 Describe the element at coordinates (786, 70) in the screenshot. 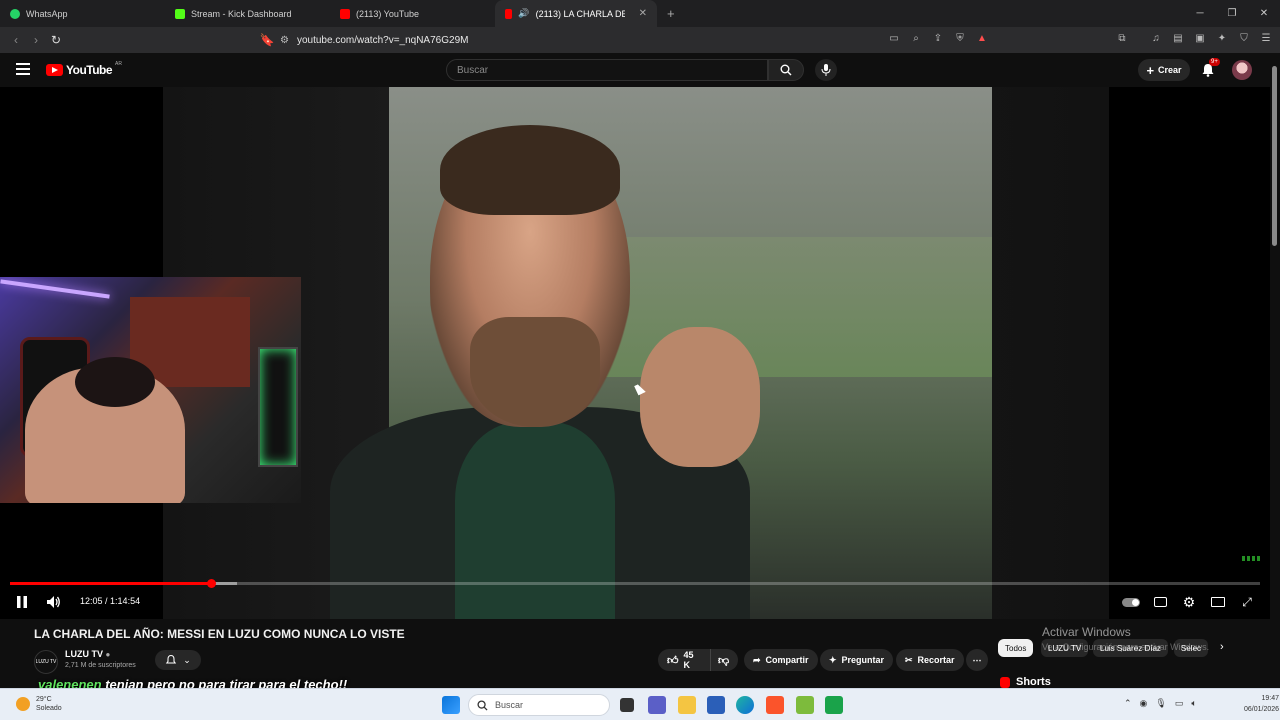

I see `search-button` at that location.